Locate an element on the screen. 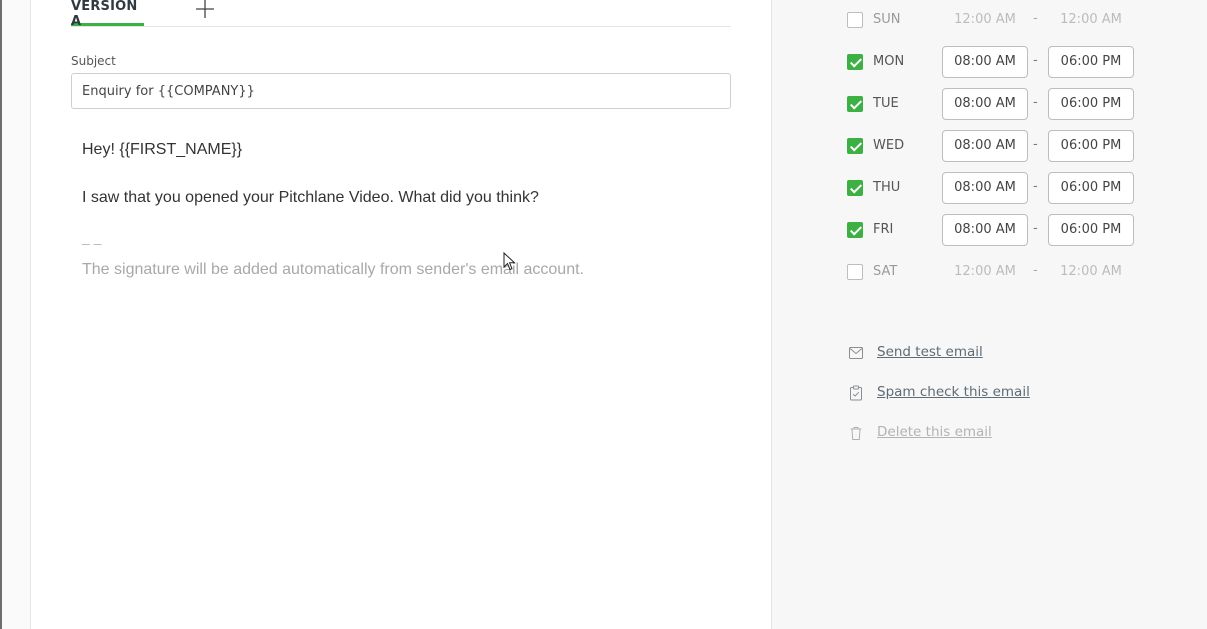 This screenshot has width=1207, height=629. day-checkbox-sat is located at coordinates (855, 272).